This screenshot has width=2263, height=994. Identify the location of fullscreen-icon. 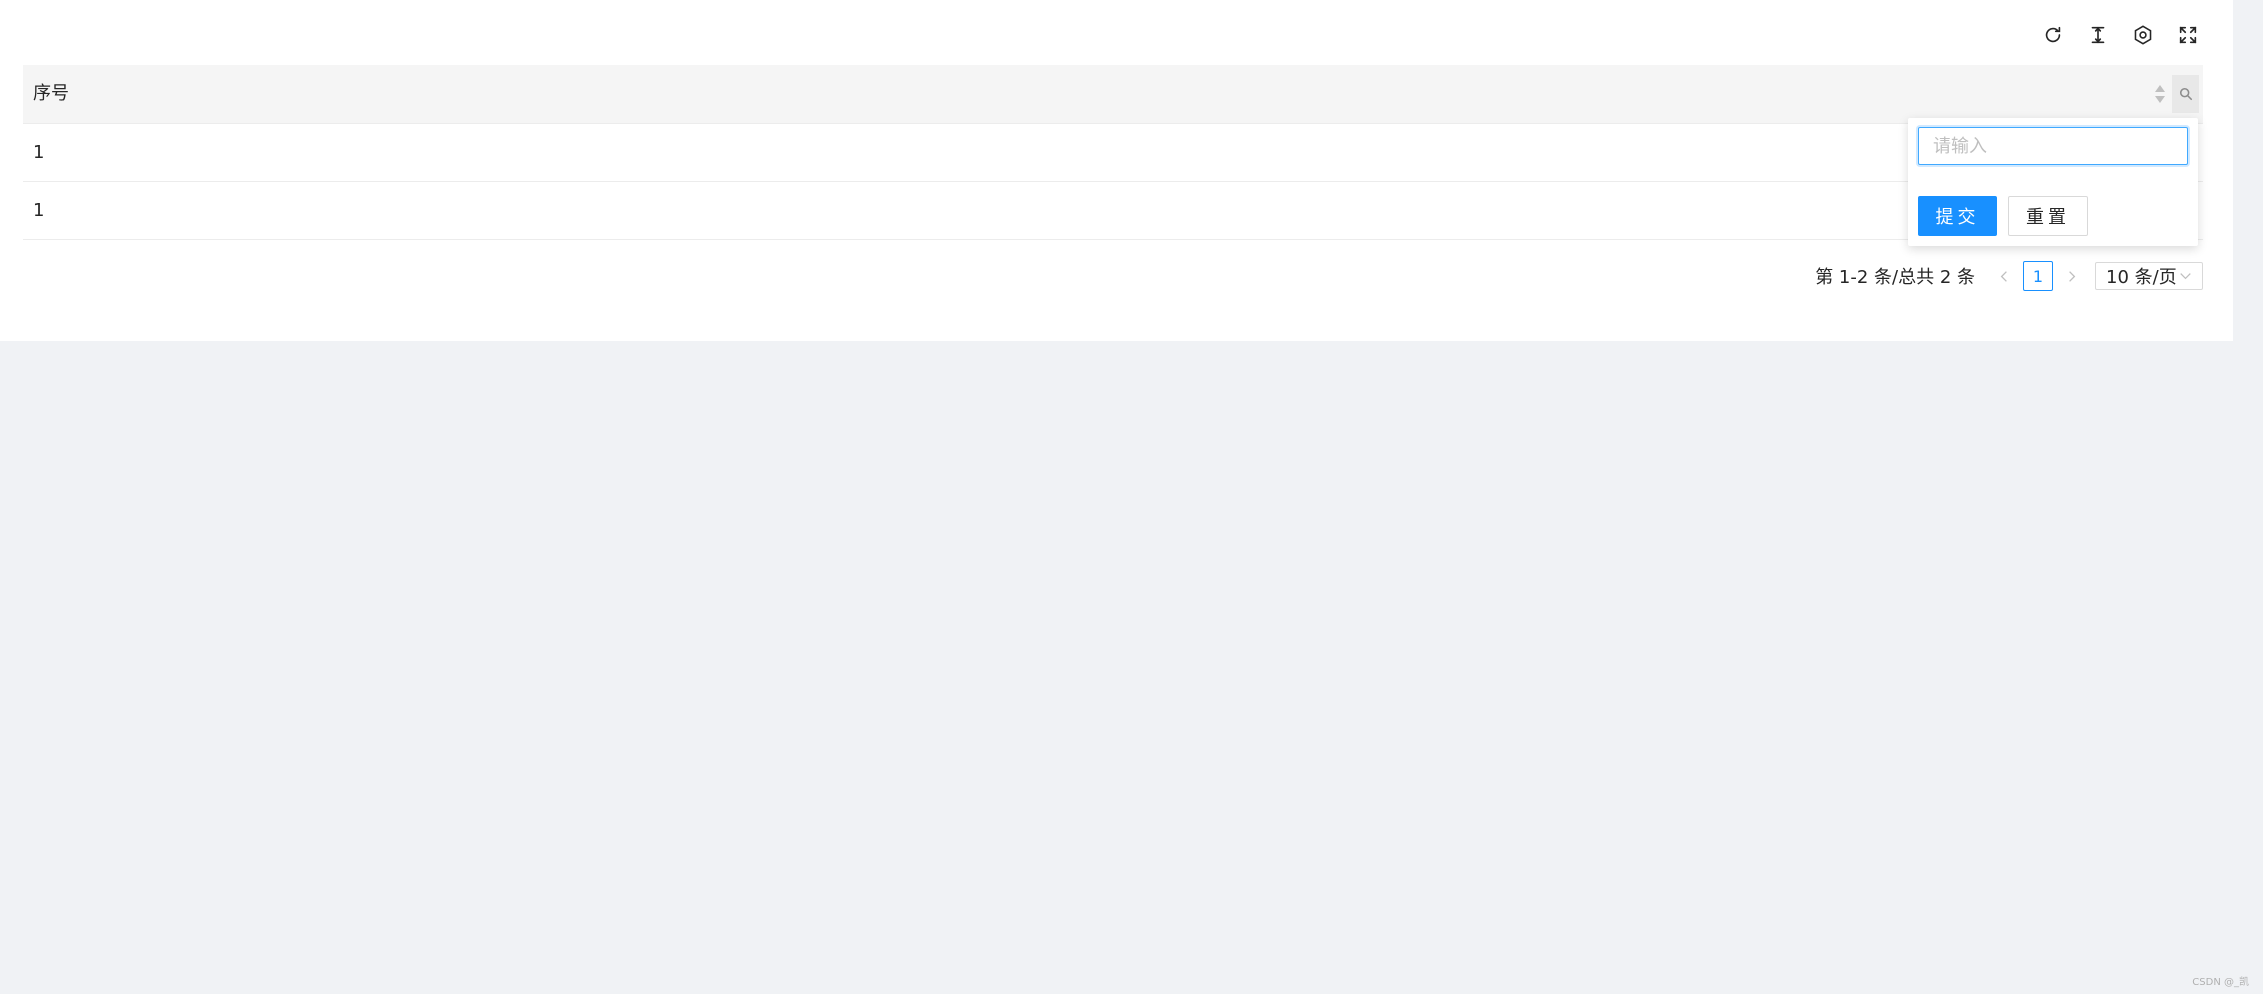
(2188, 35).